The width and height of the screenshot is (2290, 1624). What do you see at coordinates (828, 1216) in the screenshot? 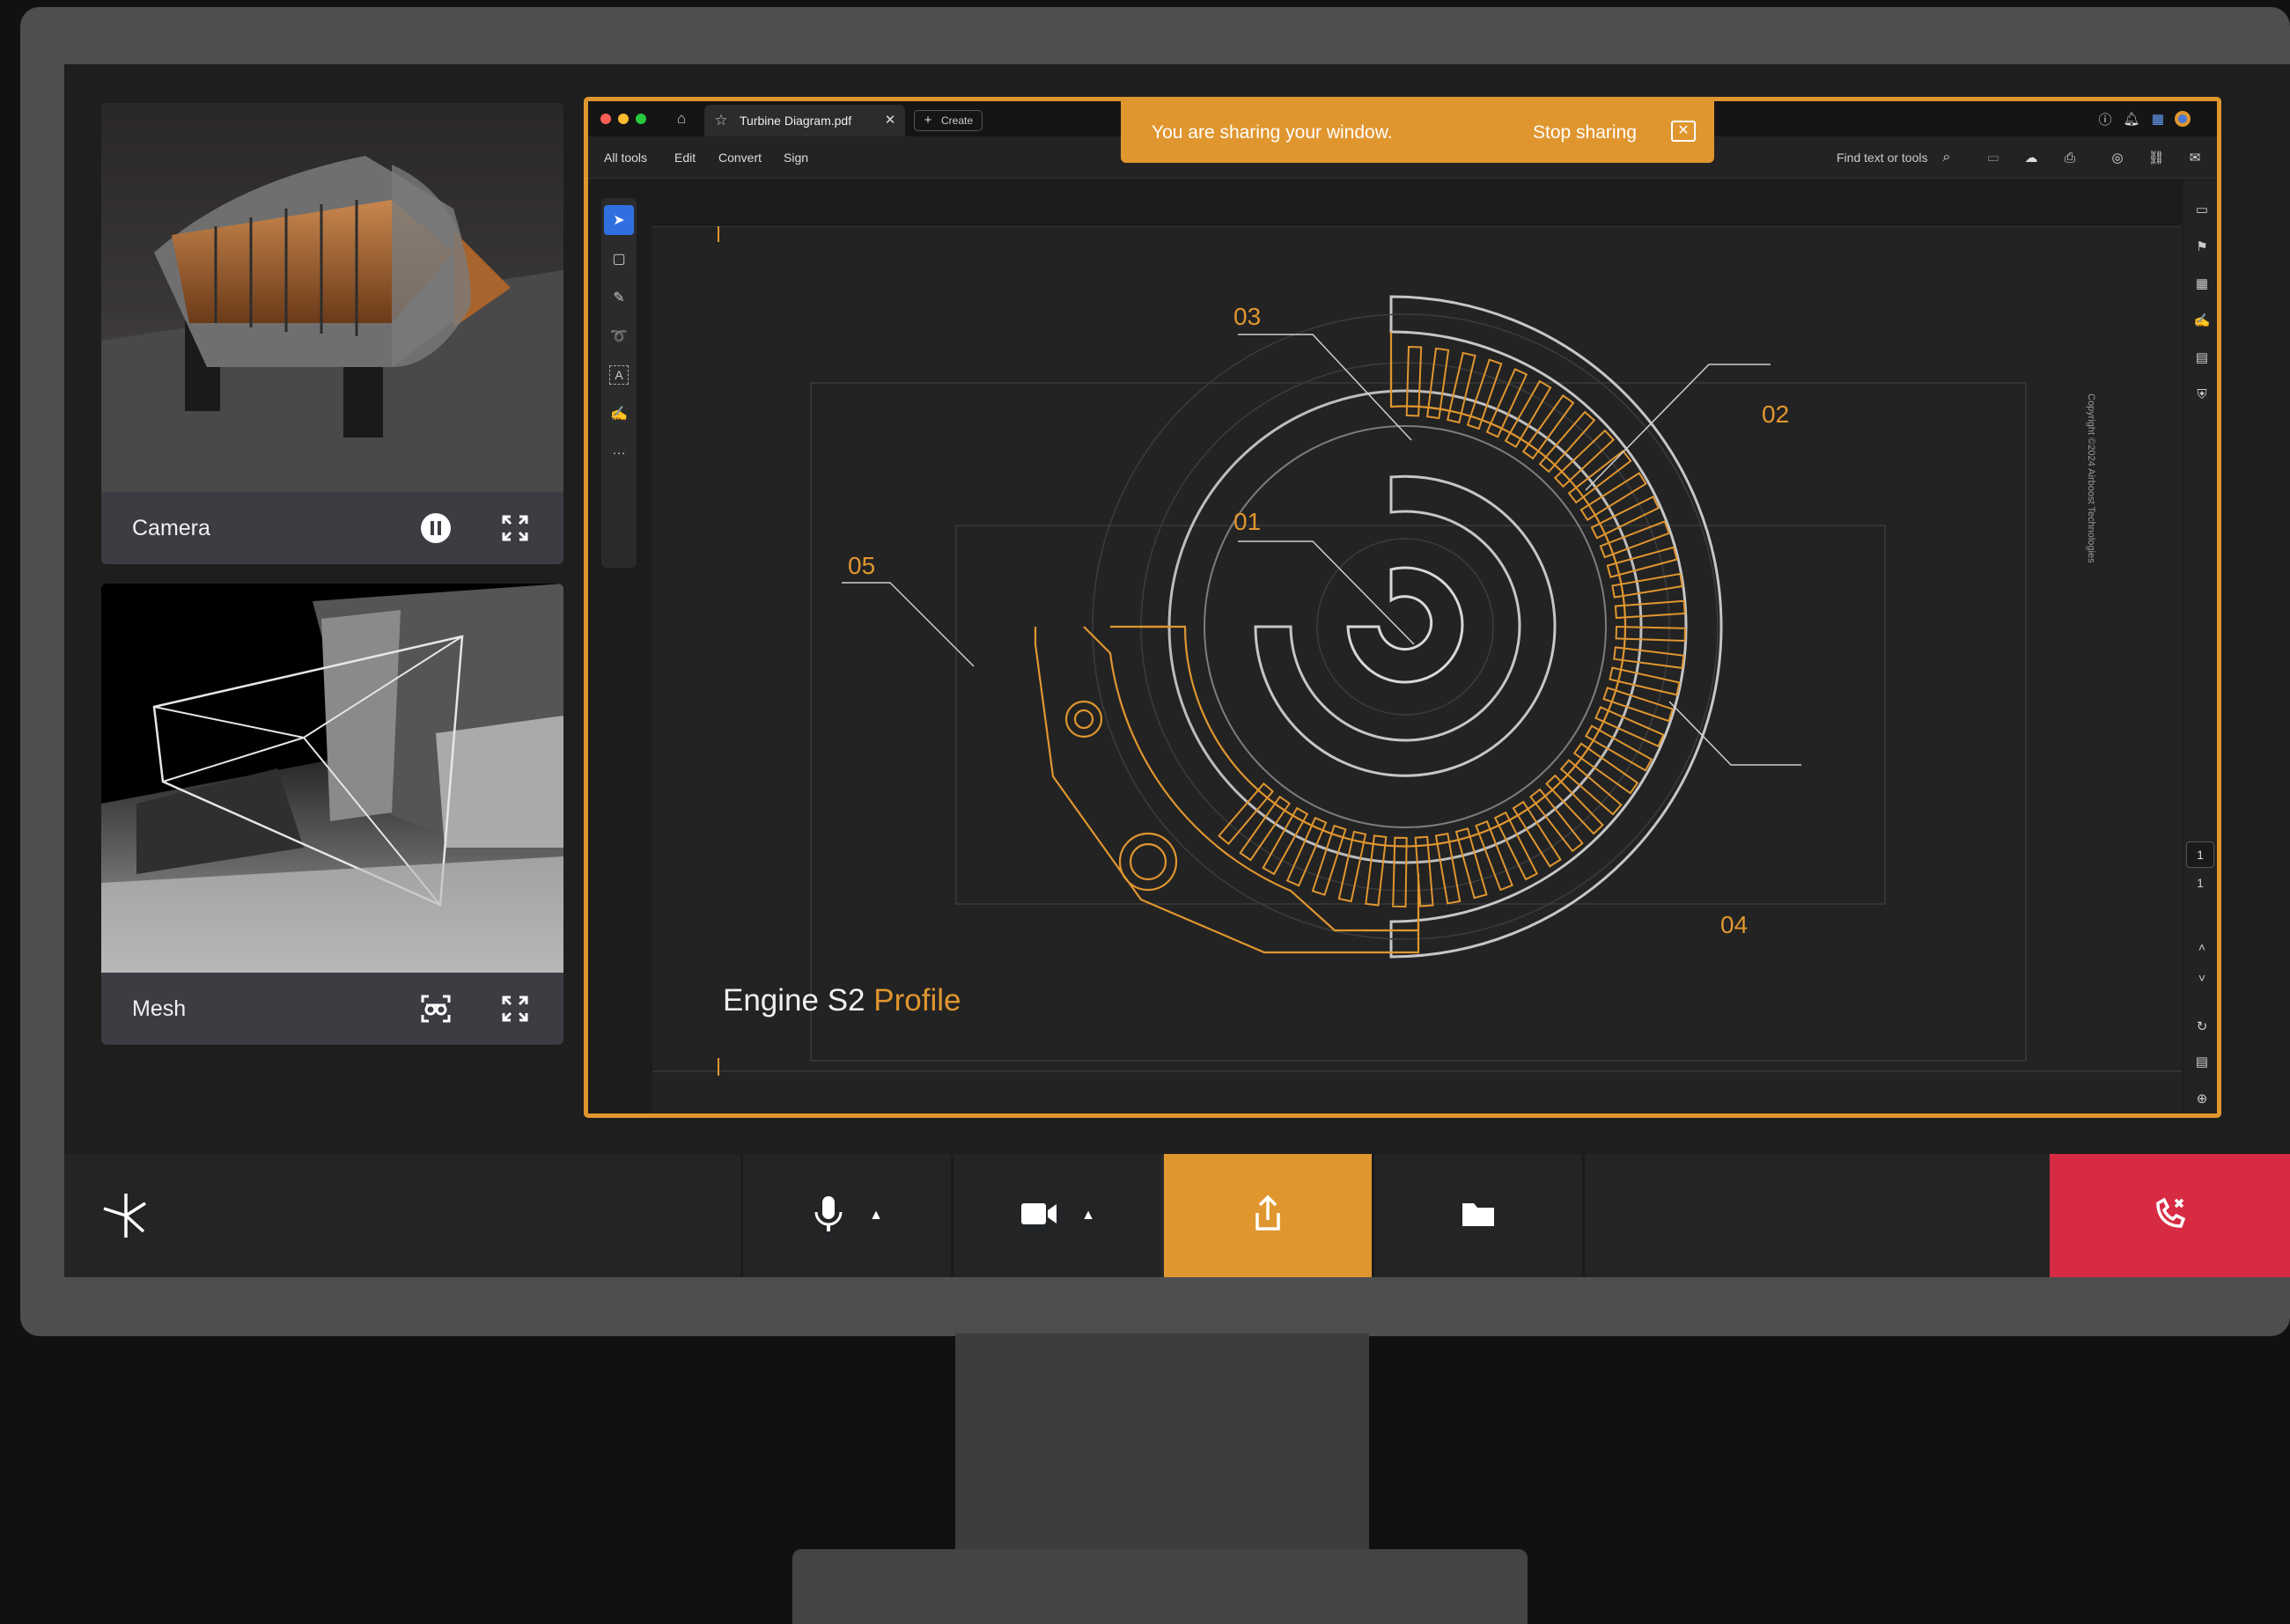
I see `microphone-icon` at bounding box center [828, 1216].